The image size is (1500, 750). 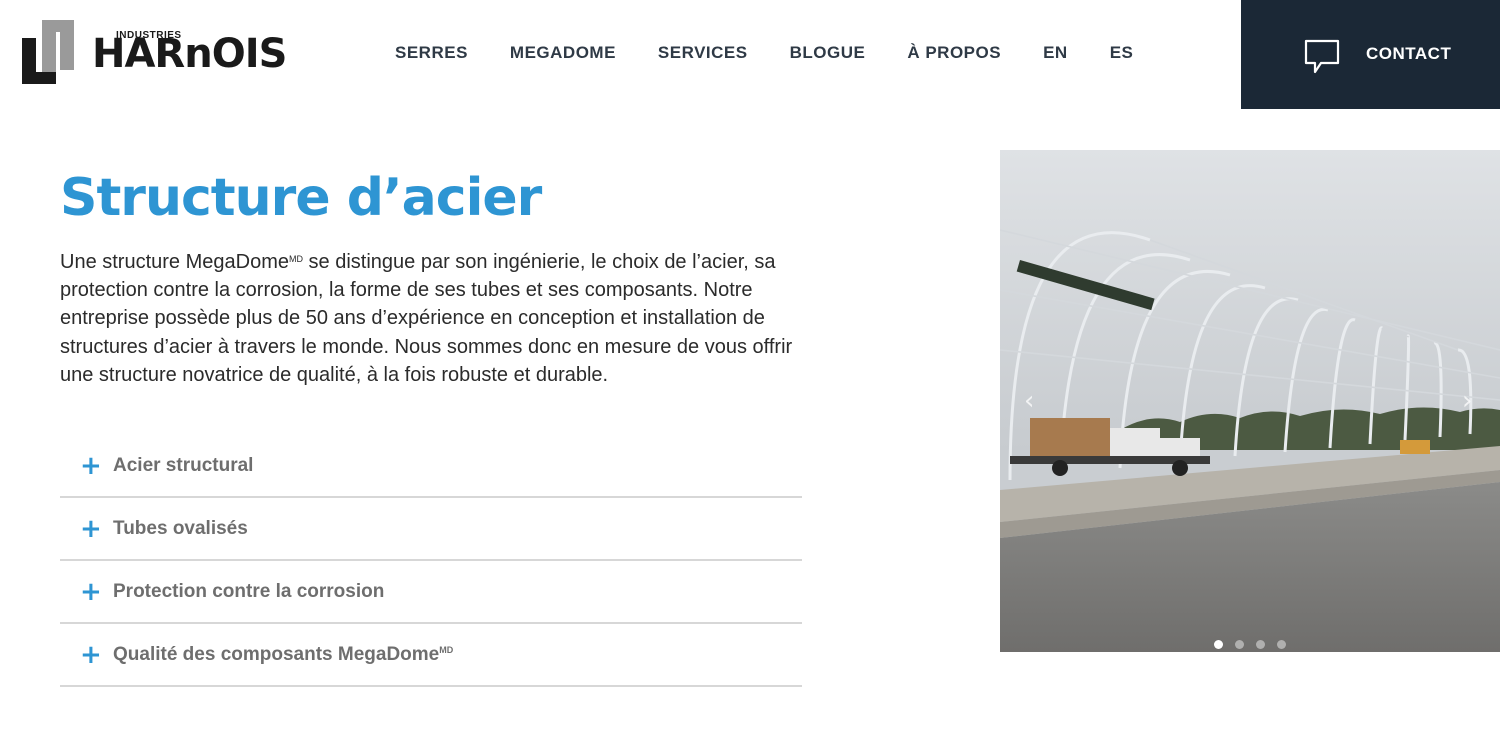 I want to click on nav-item-services: SERVICES, so click(x=703, y=53).